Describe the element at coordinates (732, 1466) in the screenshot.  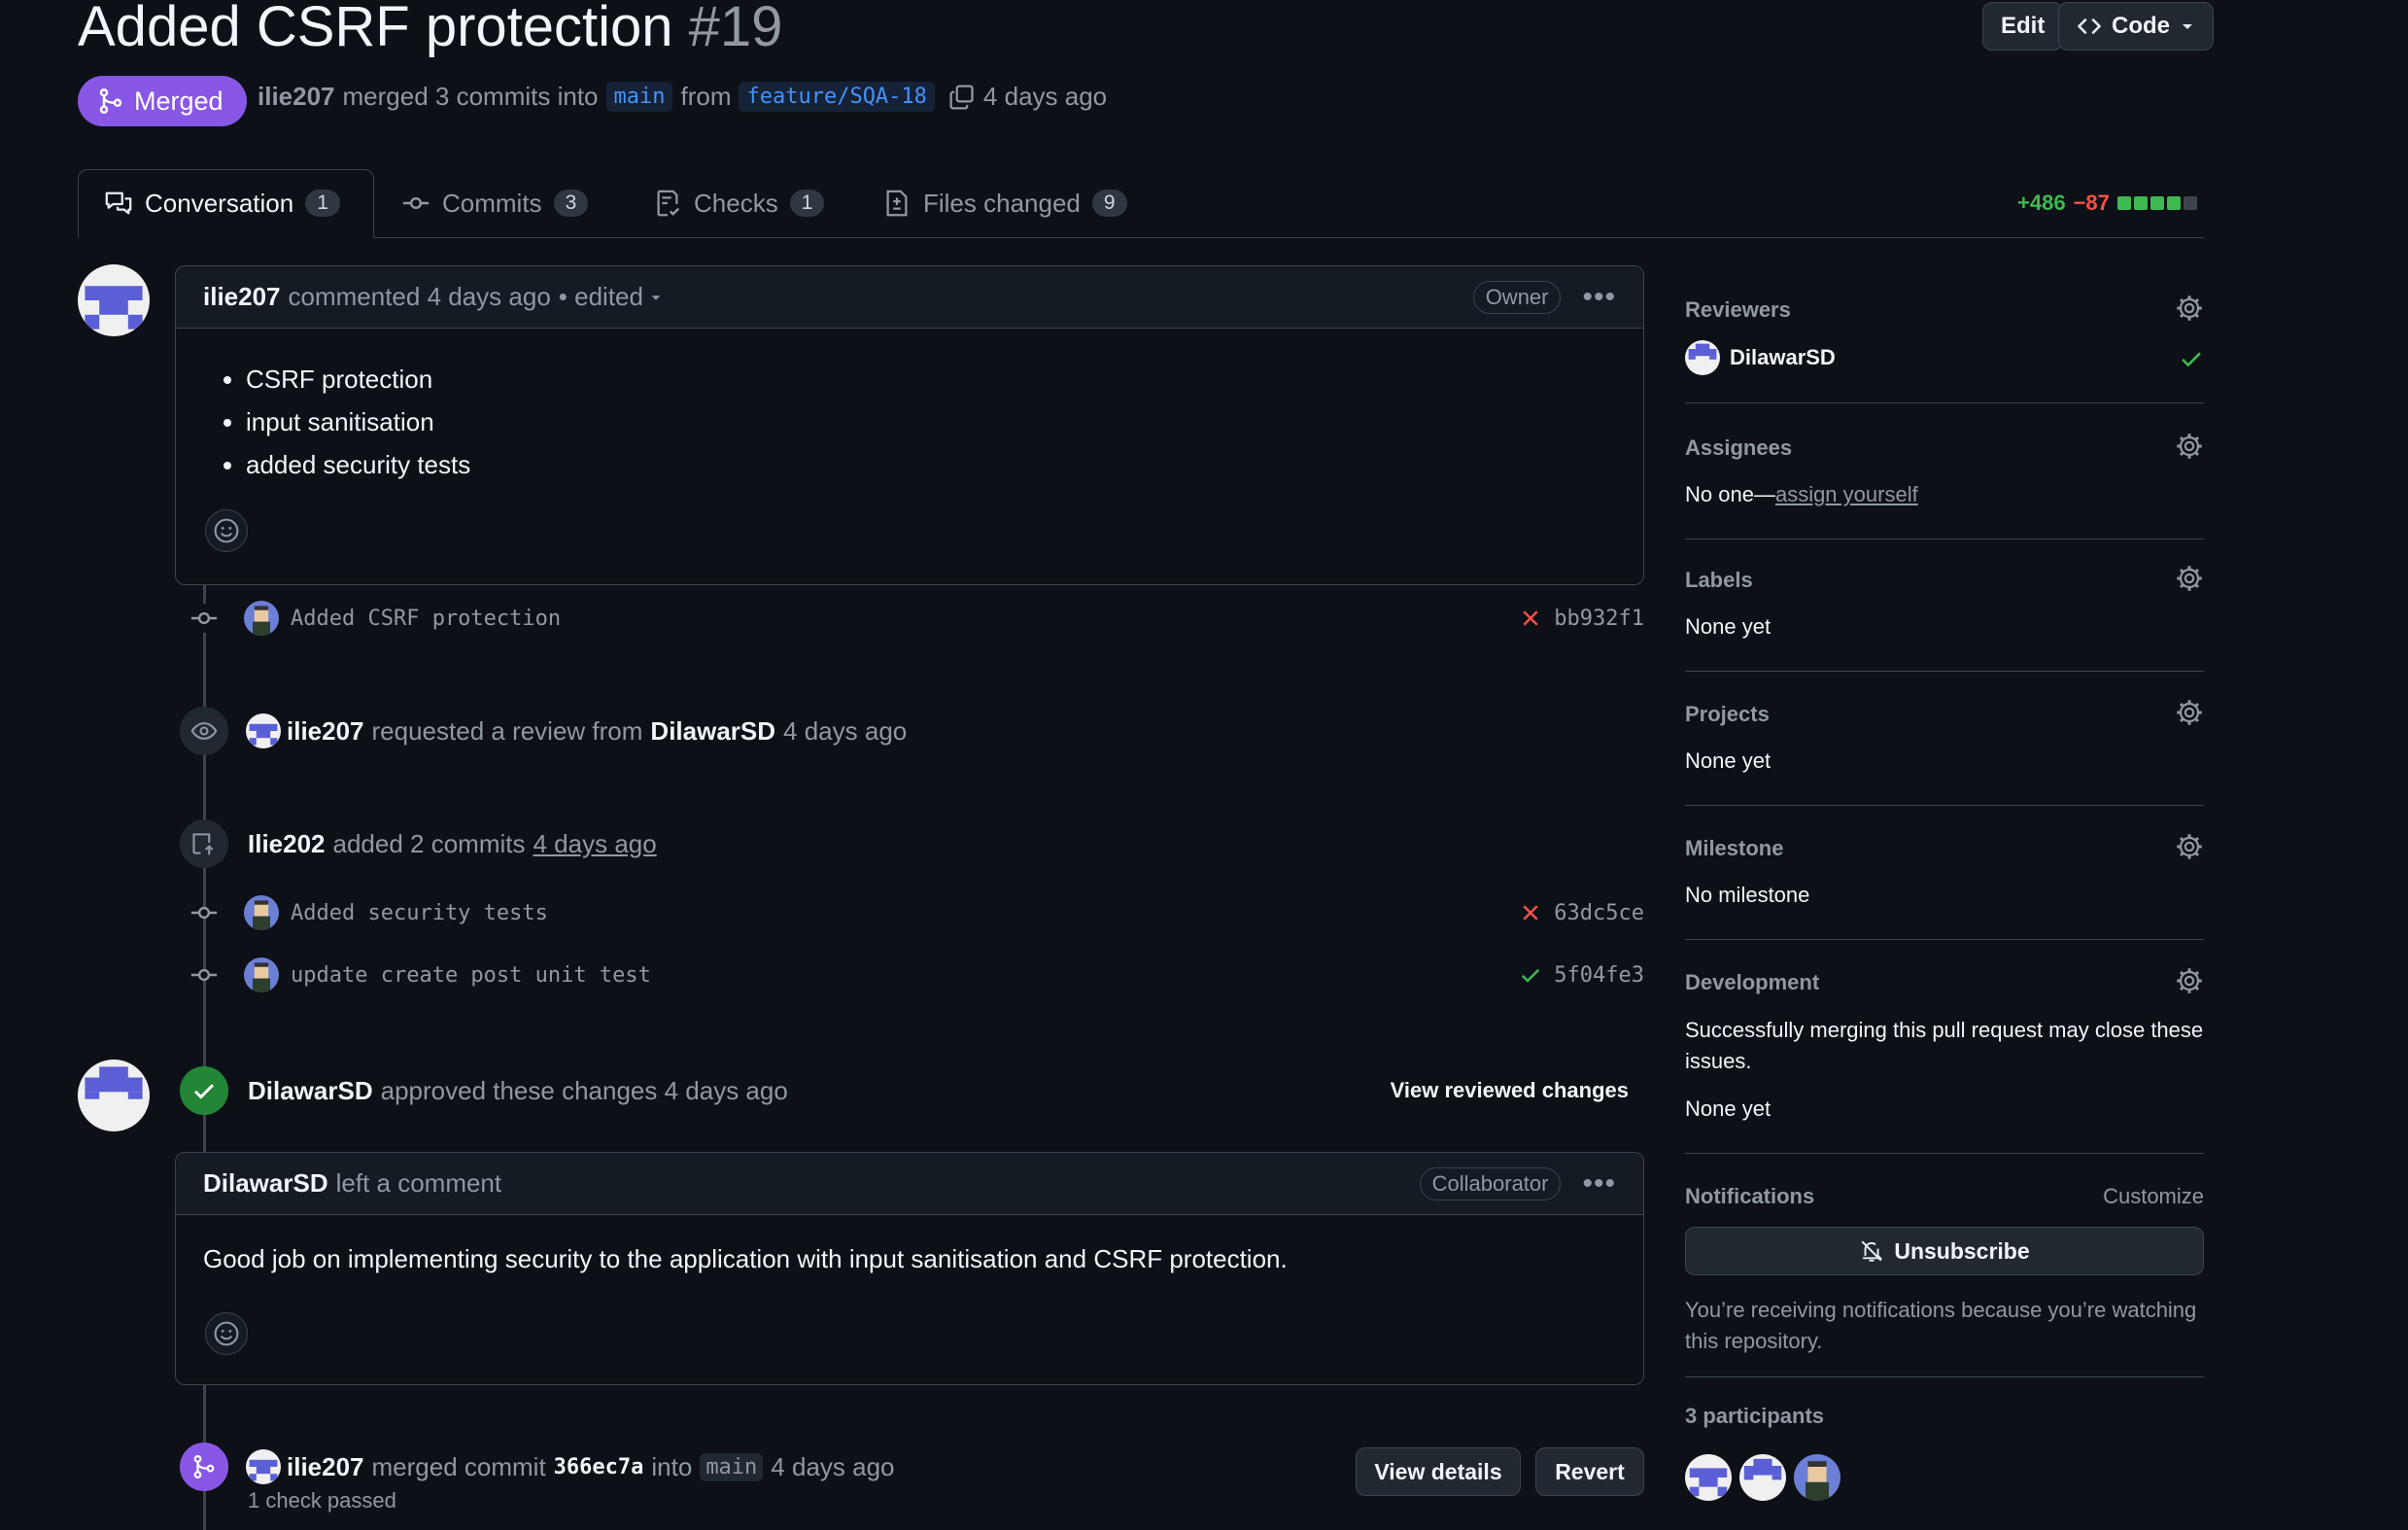
I see `merge-branch: main` at that location.